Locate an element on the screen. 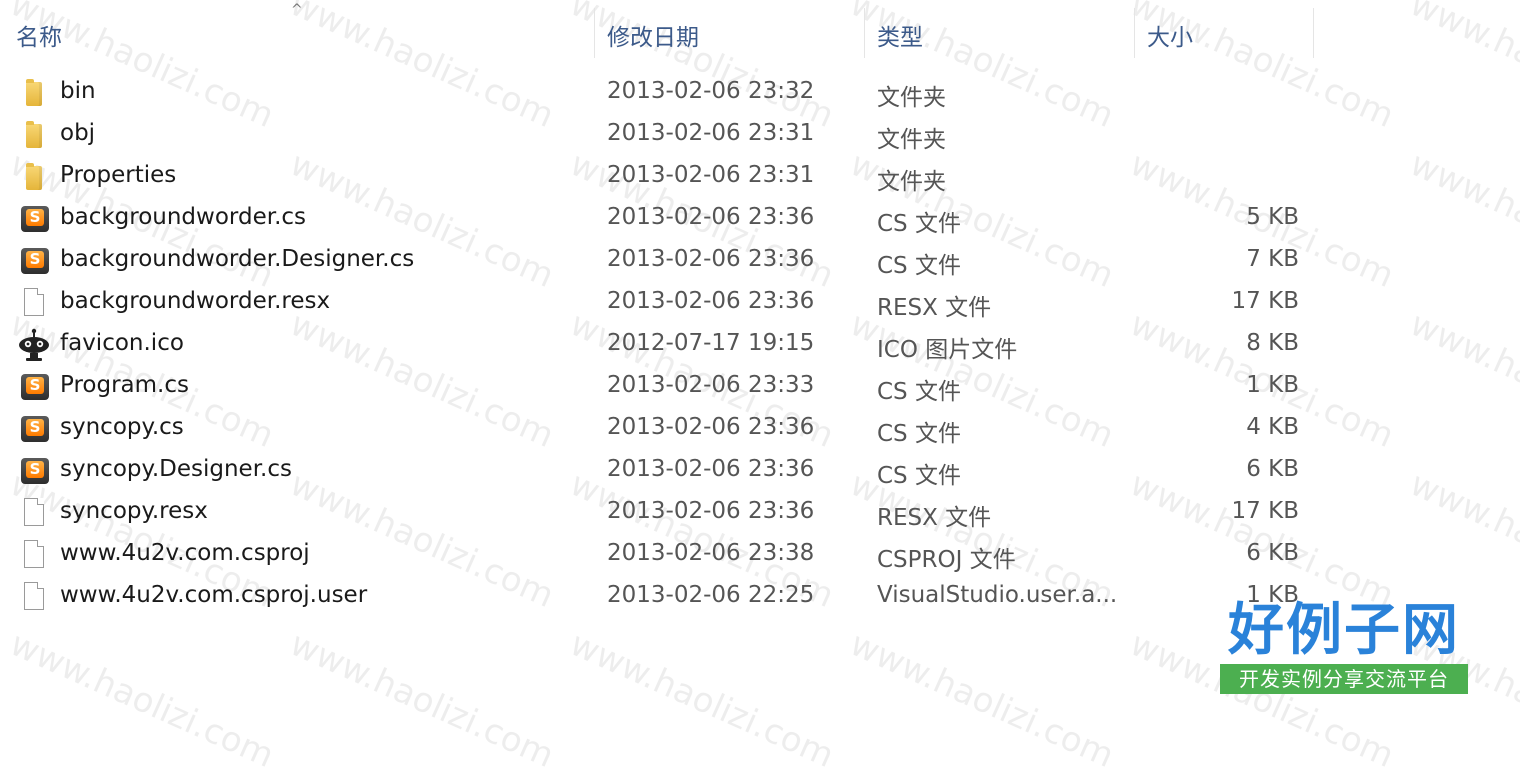  file-date: 2013-02-06 23:33 is located at coordinates (711, 385).